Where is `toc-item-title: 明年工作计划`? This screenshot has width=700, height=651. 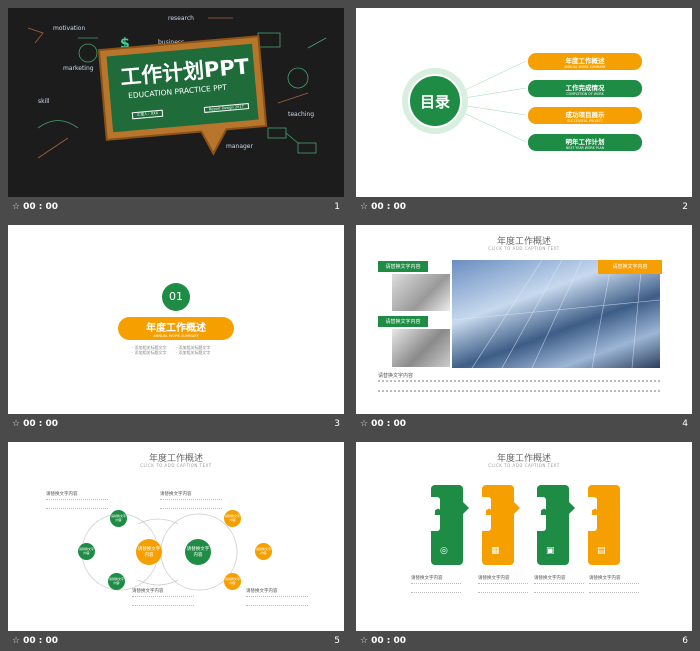
toc-item-title: 明年工作计划 is located at coordinates (585, 142).